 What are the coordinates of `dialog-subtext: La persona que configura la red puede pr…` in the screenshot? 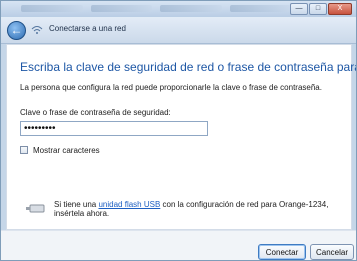 It's located at (171, 87).